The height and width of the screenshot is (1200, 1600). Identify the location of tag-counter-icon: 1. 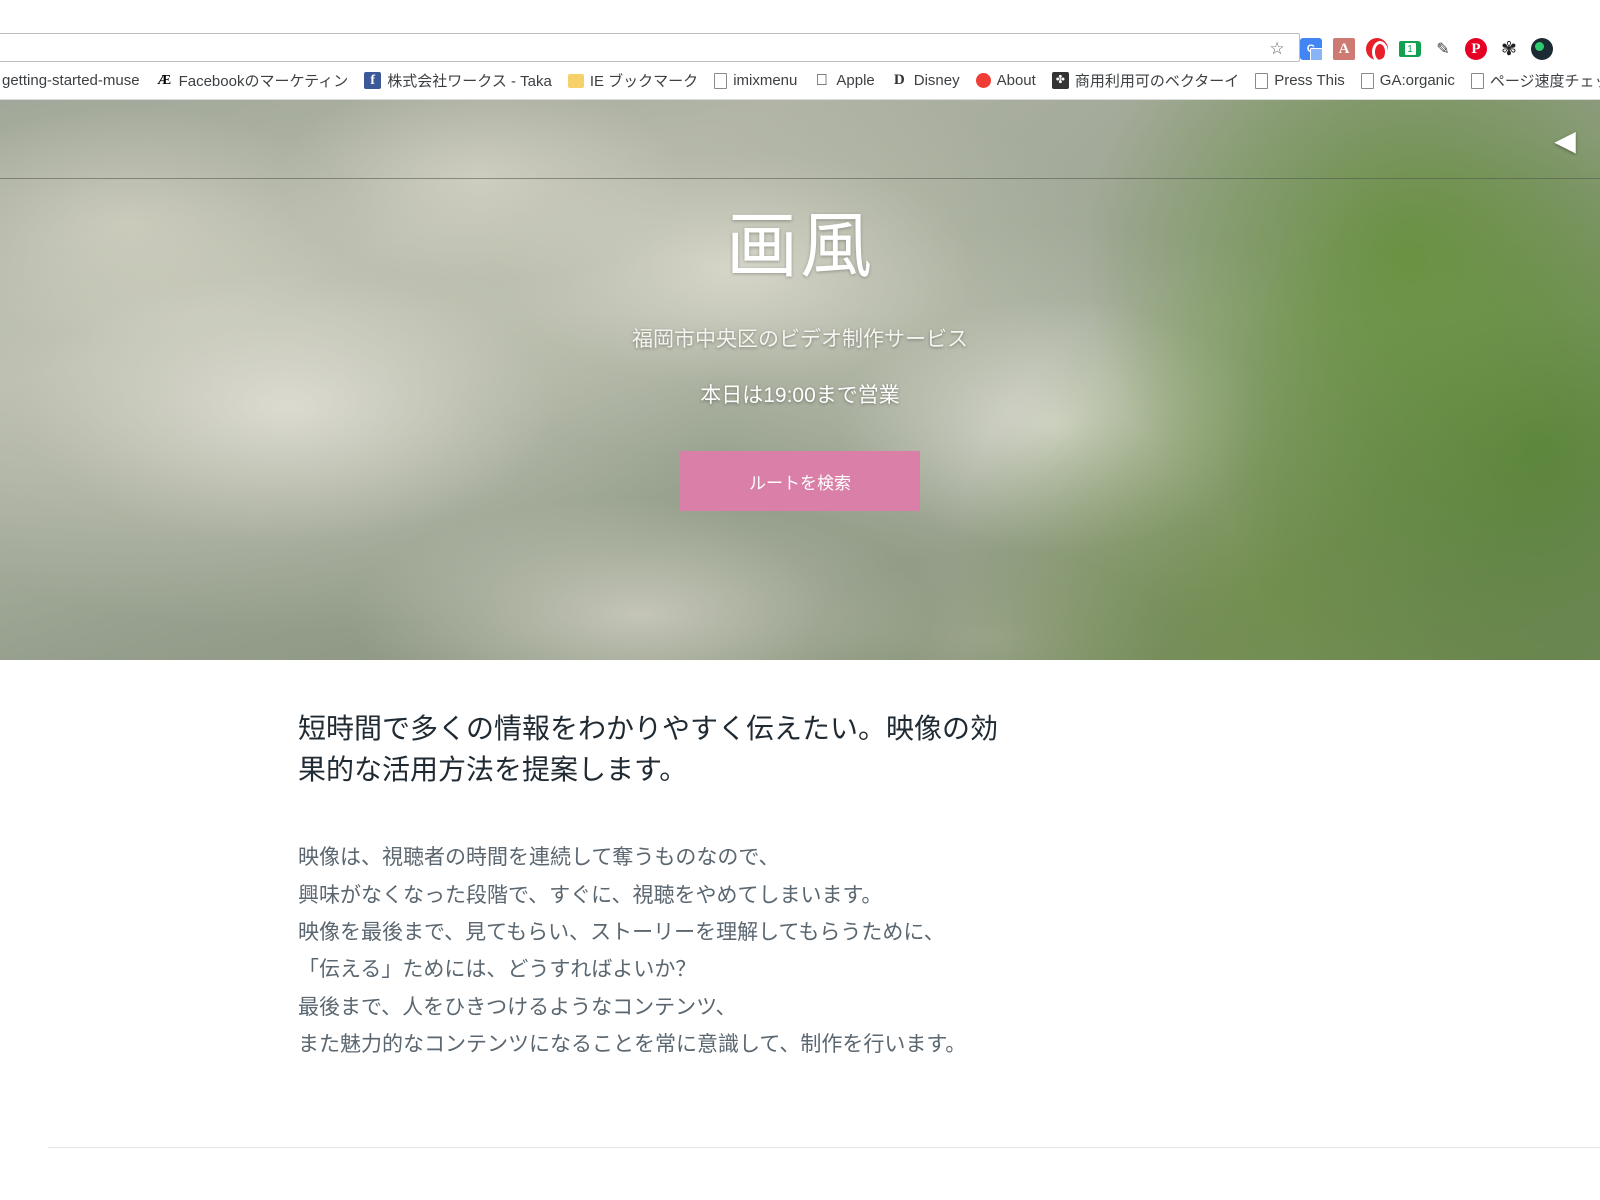
(1410, 49).